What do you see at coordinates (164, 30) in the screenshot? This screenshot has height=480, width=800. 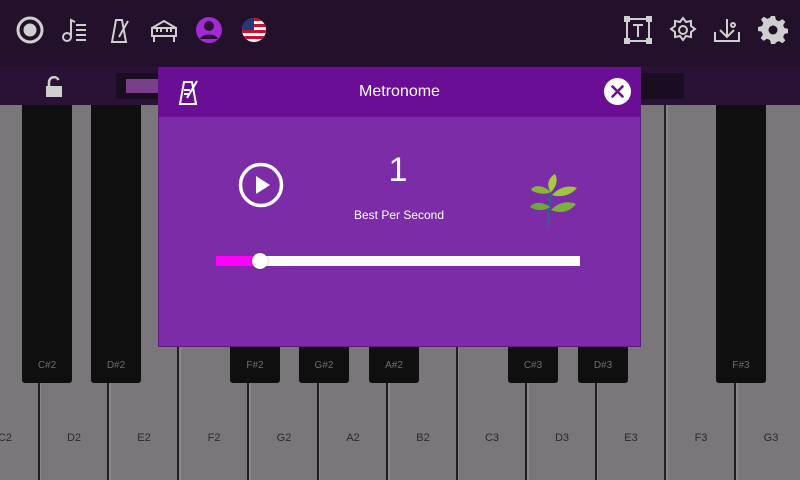 I see `piano-icon` at bounding box center [164, 30].